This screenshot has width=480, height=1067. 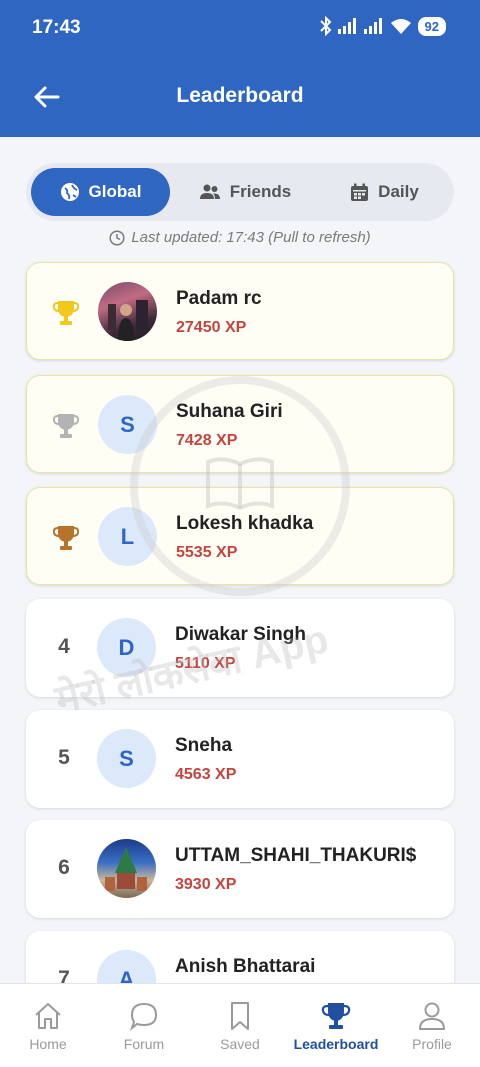 I want to click on home-icon, so click(x=48, y=1016).